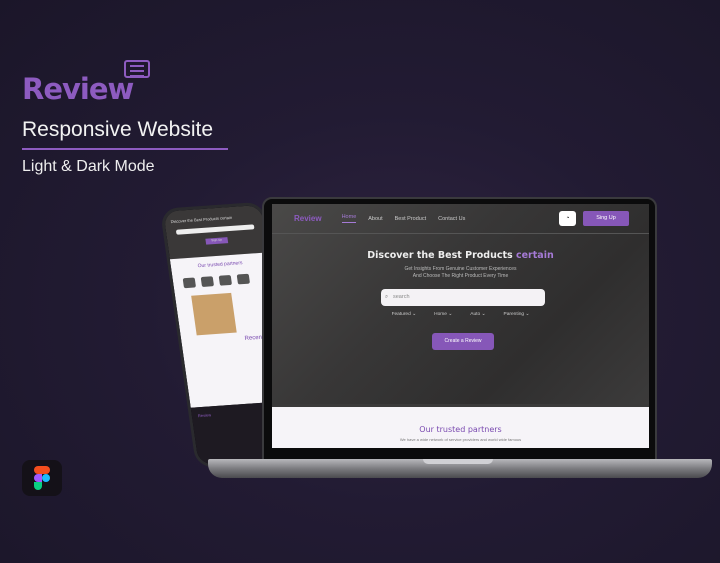 The width and height of the screenshot is (720, 563). I want to click on divider, so click(125, 149).